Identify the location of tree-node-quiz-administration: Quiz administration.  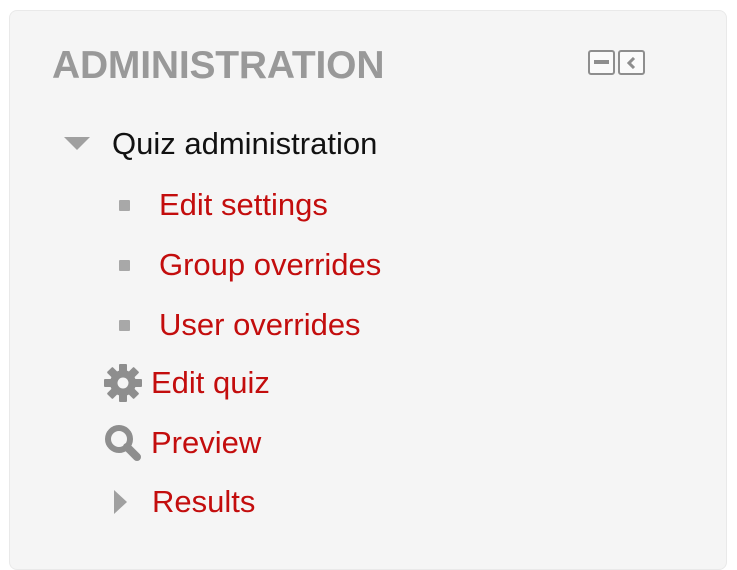
(220, 144).